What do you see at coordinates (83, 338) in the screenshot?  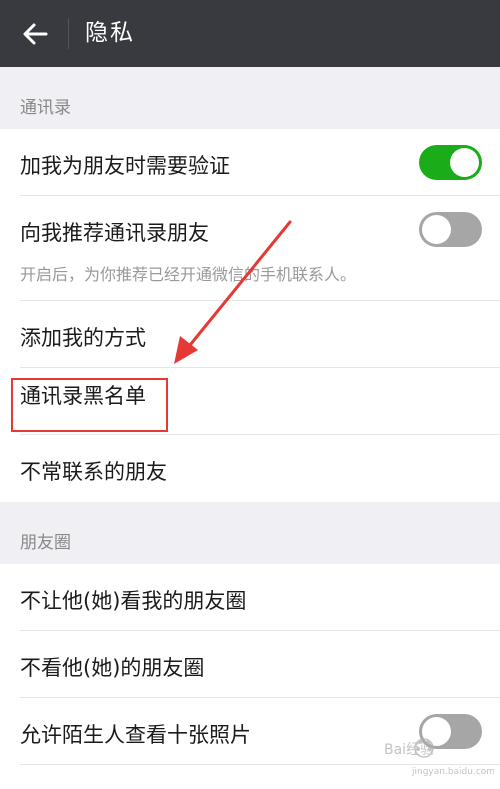 I see `setting-label: 添加我的方式` at bounding box center [83, 338].